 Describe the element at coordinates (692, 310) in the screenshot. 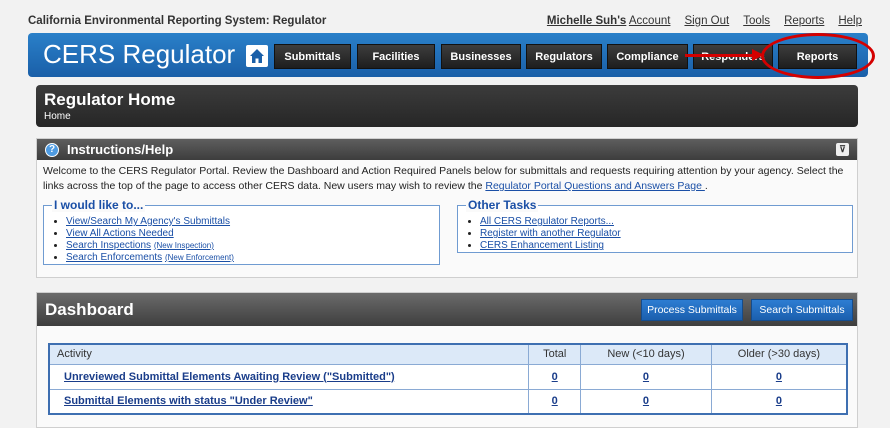

I see `process-submittals-button: Process Submittals` at that location.